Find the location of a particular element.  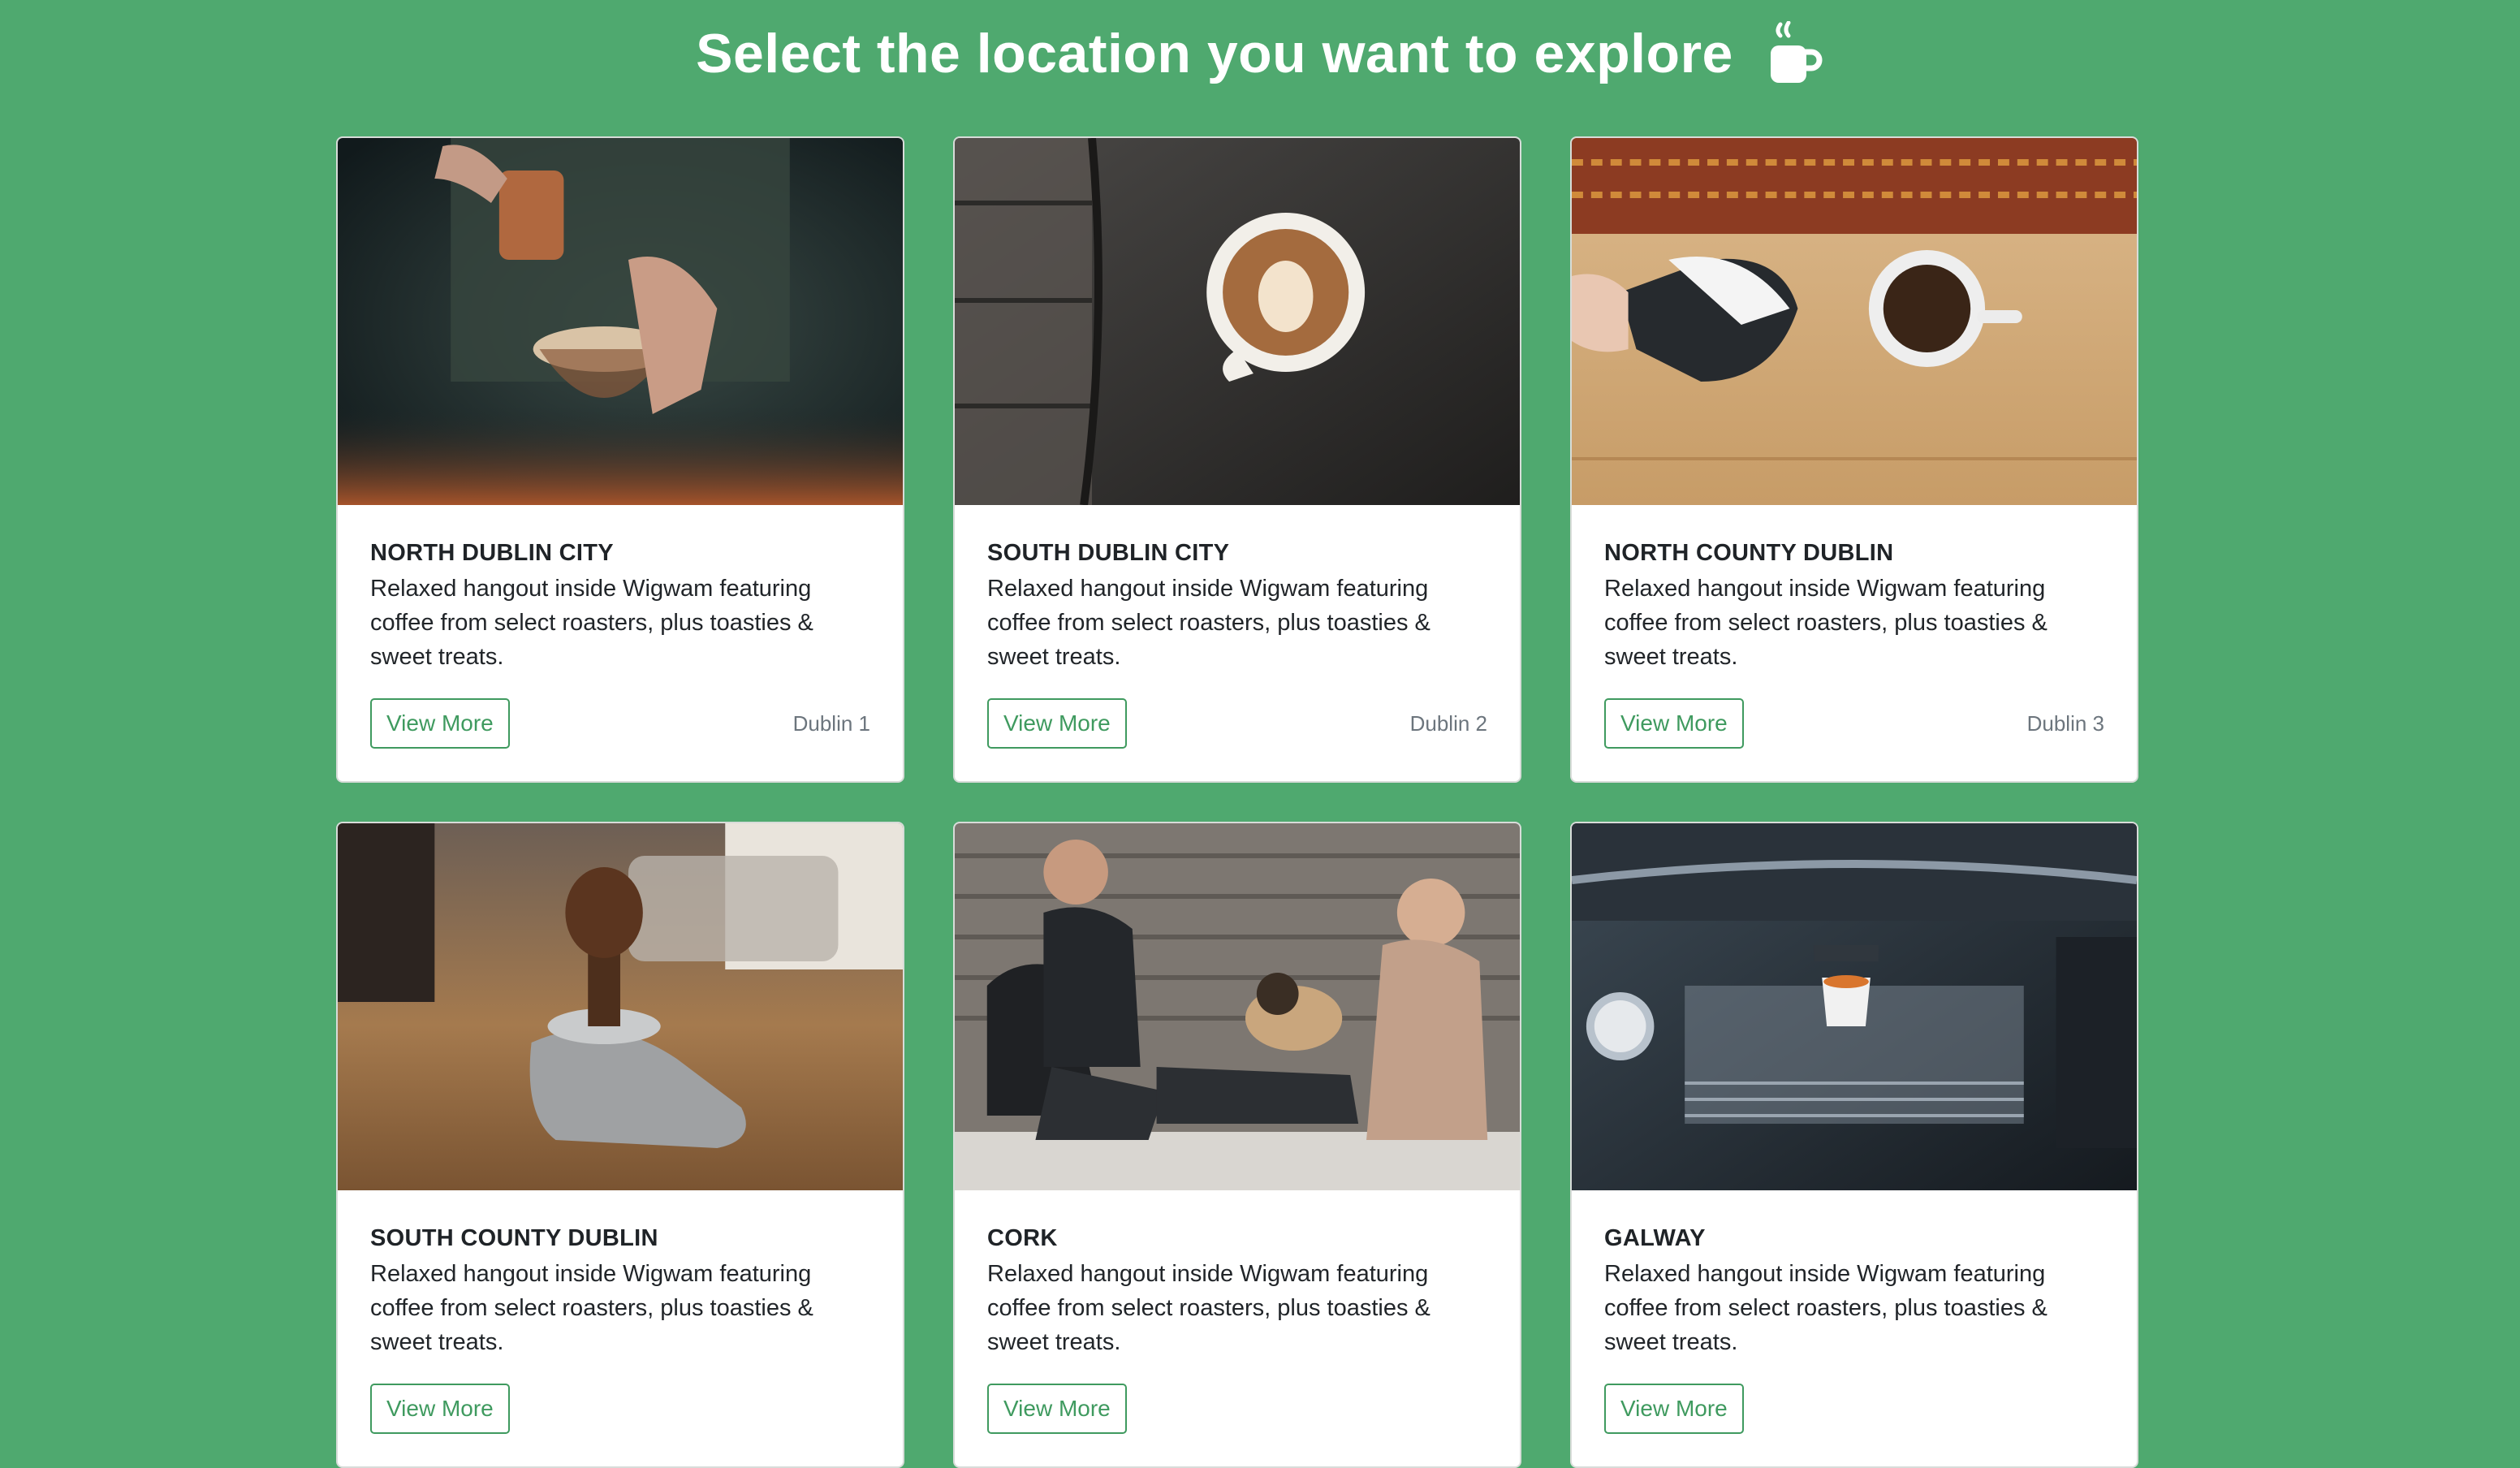

card-title: NORTH COUNTY DUBLIN is located at coordinates (1749, 553).